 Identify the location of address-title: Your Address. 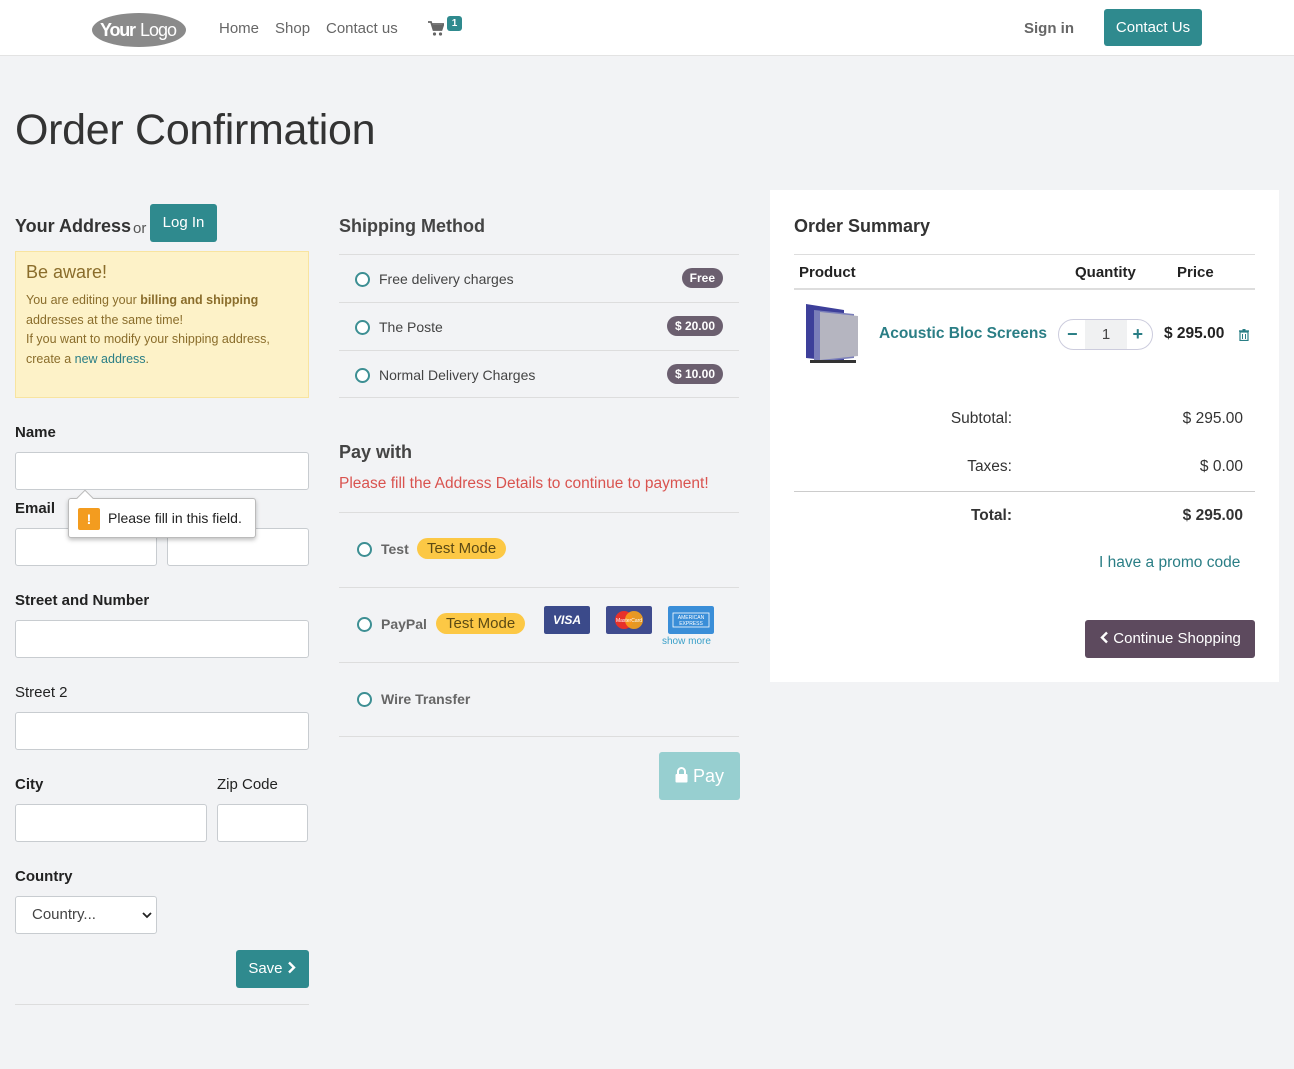
(73, 226).